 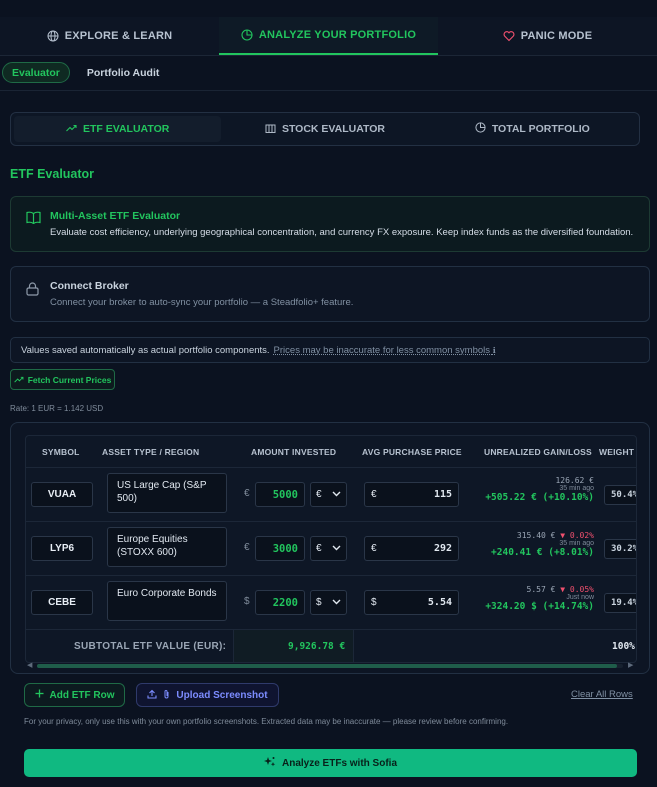 I want to click on currency-value: €, so click(x=319, y=548).